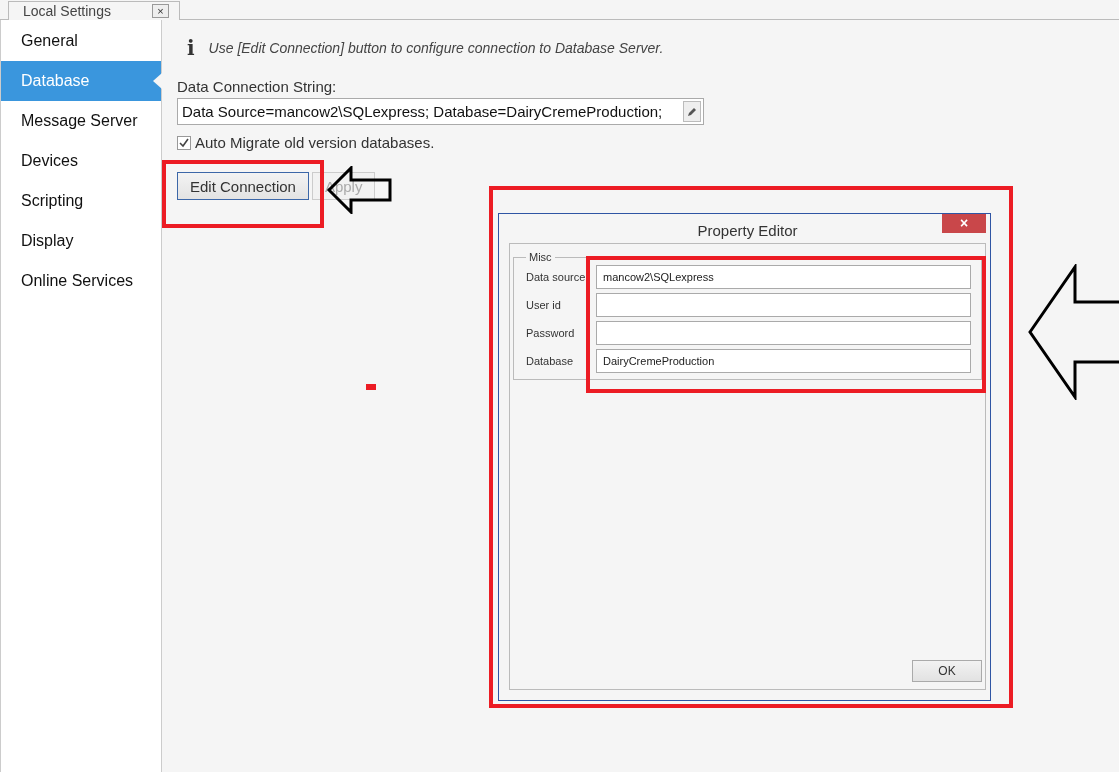  I want to click on group-legend: Misc, so click(540, 257).